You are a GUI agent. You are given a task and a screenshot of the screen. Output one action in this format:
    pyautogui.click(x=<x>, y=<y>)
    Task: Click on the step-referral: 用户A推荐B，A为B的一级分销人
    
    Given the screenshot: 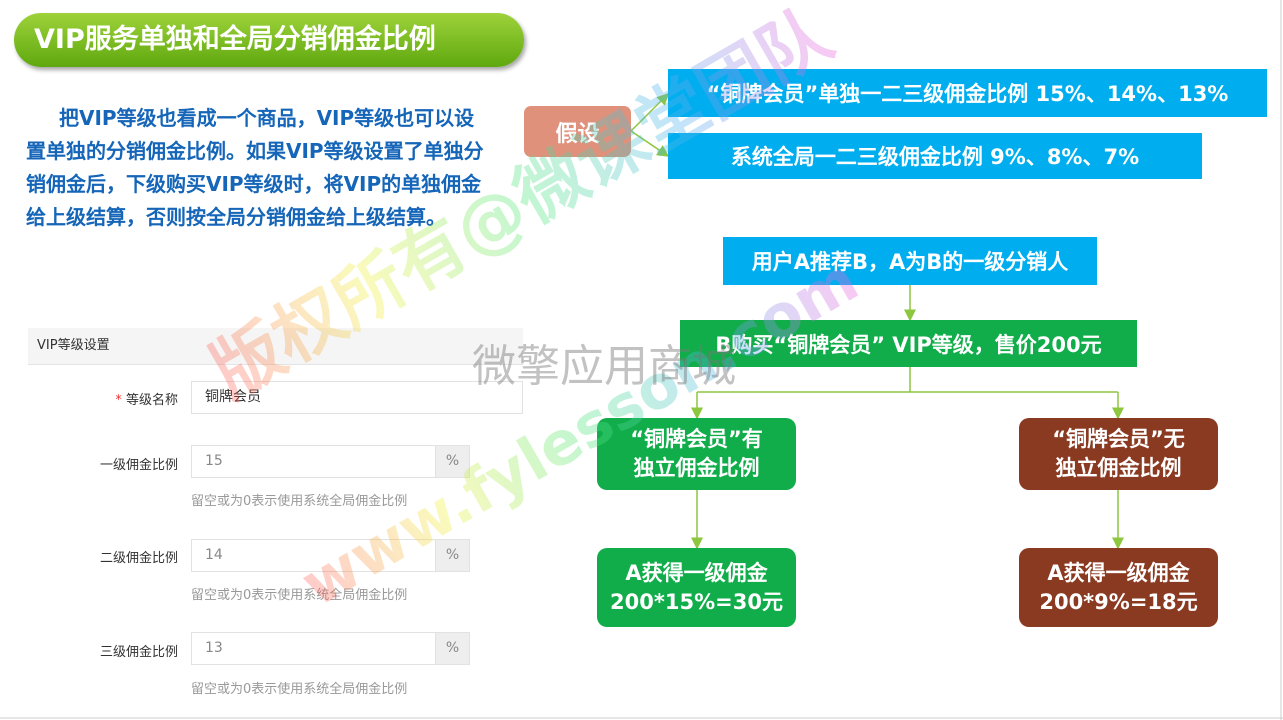 What is the action you would take?
    pyautogui.click(x=910, y=261)
    